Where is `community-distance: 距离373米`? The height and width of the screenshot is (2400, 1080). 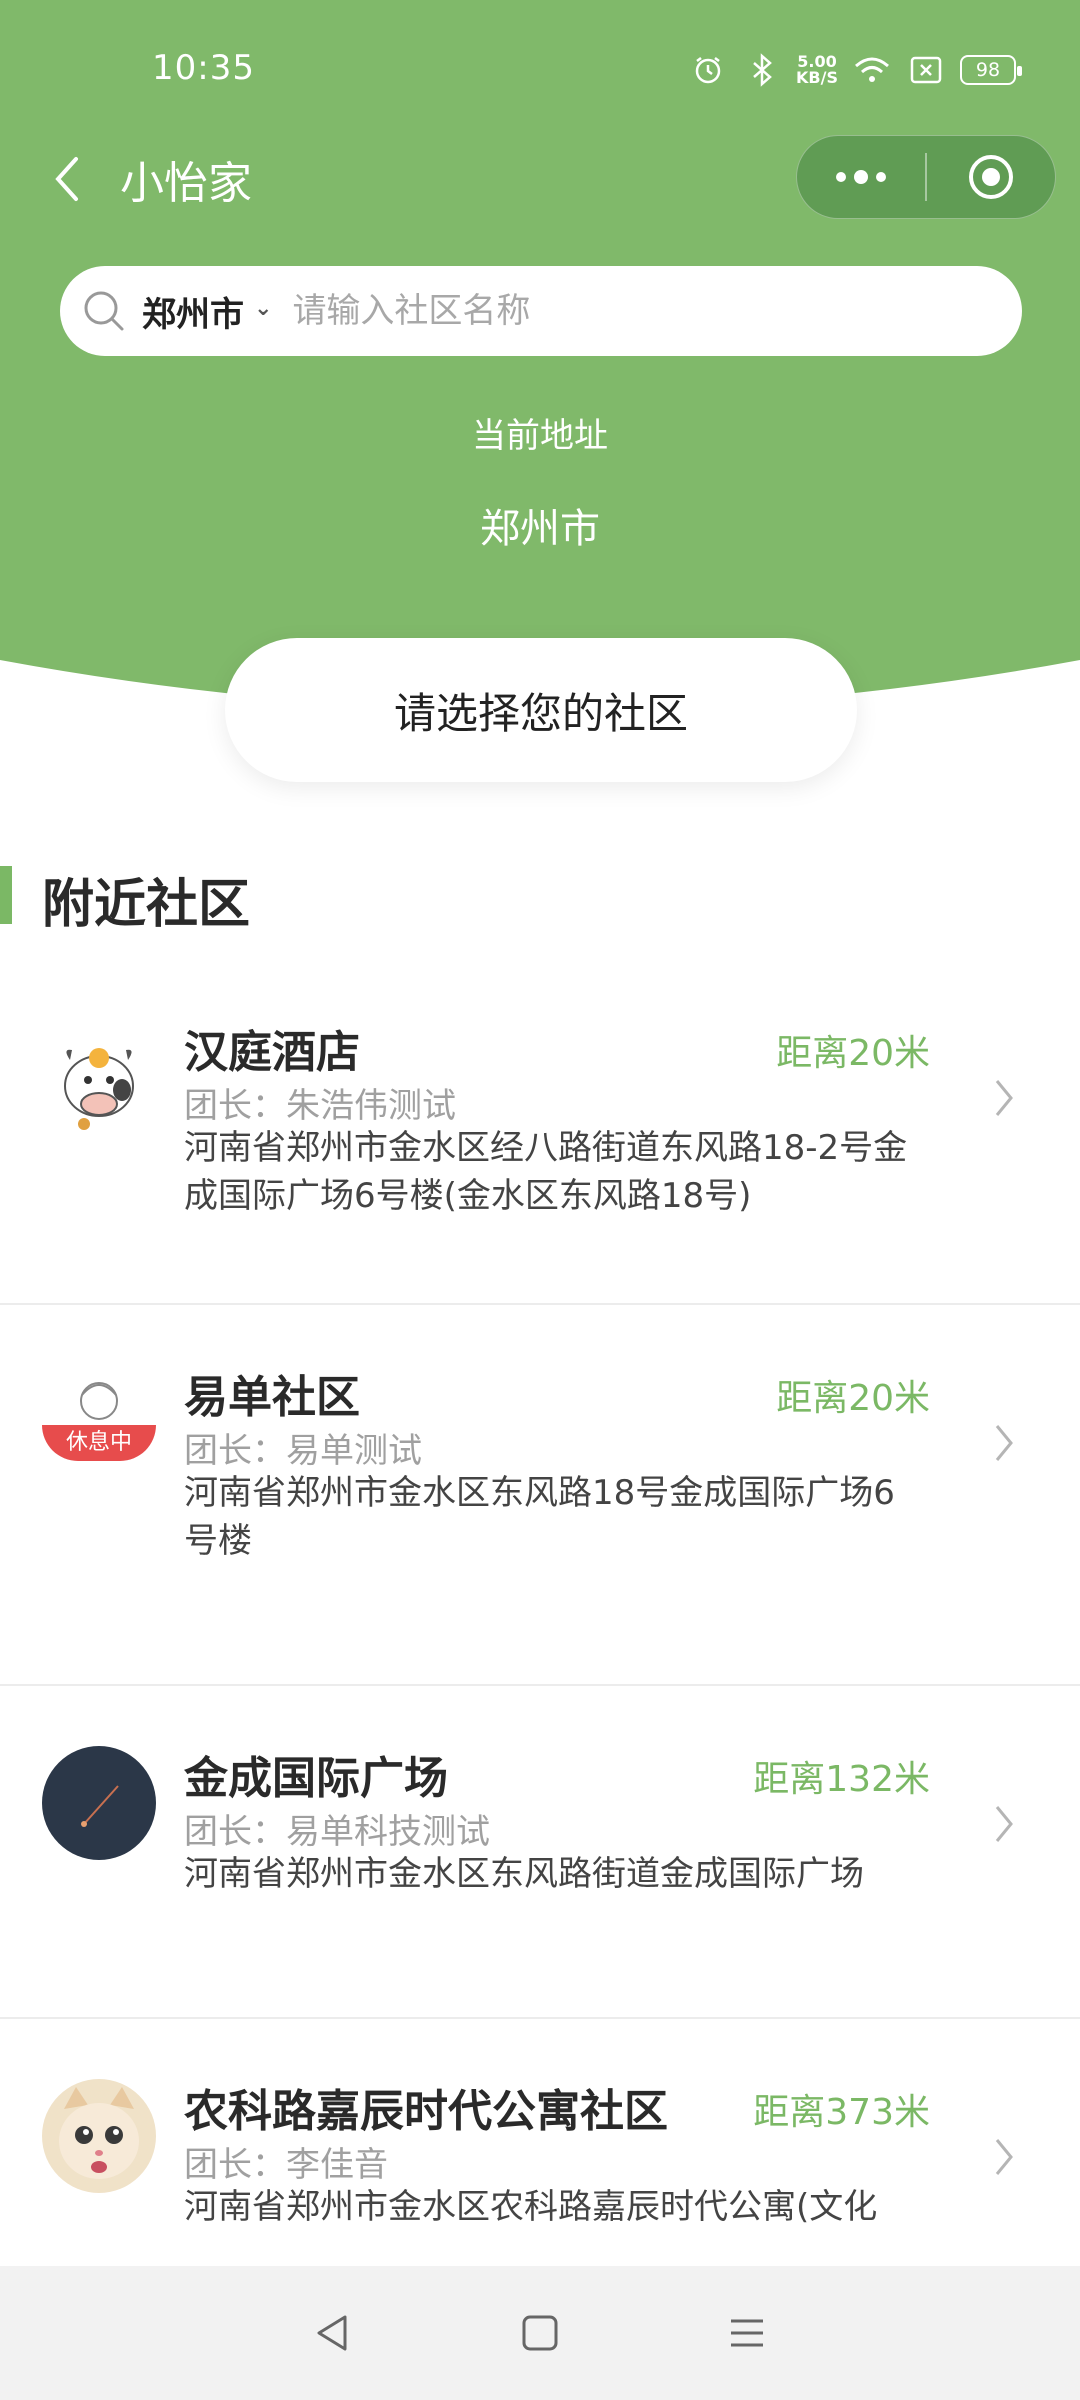
community-distance: 距离373米 is located at coordinates (841, 2112).